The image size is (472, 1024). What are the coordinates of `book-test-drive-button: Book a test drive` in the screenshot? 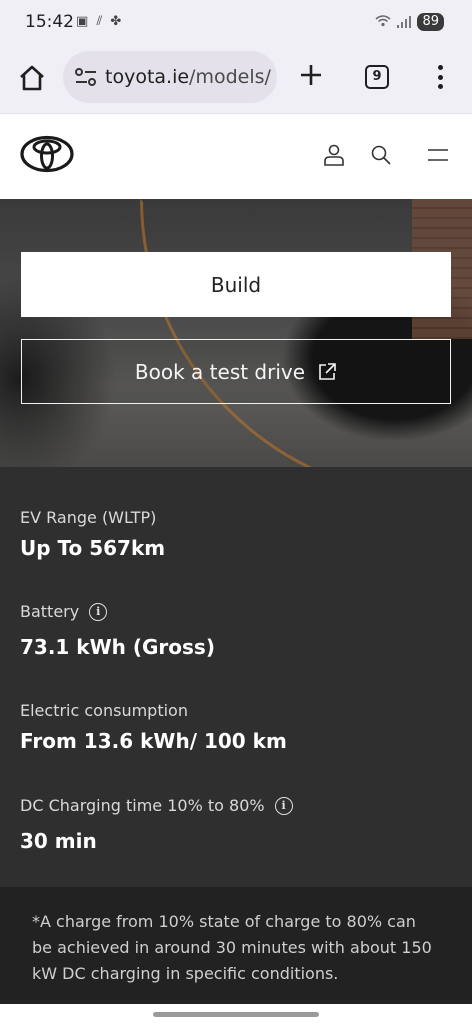 It's located at (236, 371).